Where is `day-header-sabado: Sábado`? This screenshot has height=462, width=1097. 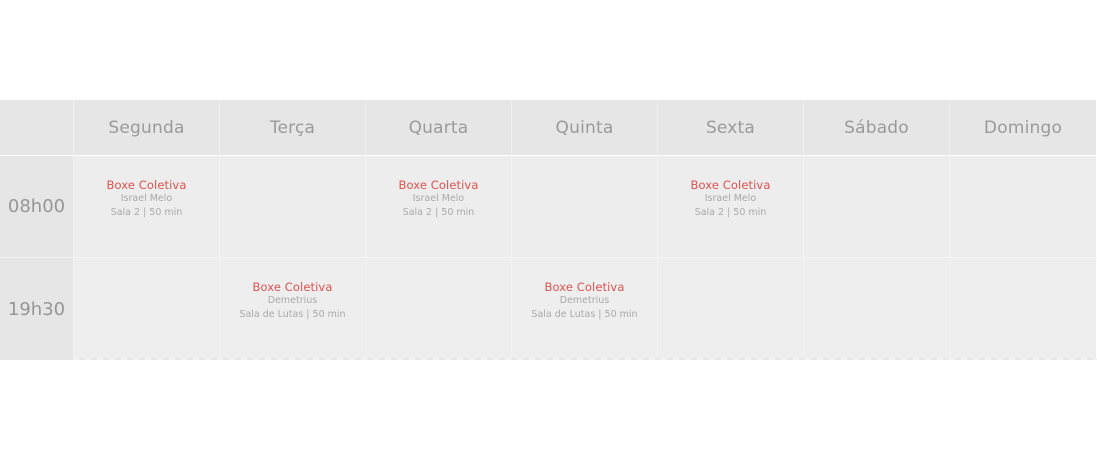 day-header-sabado: Sábado is located at coordinates (877, 127).